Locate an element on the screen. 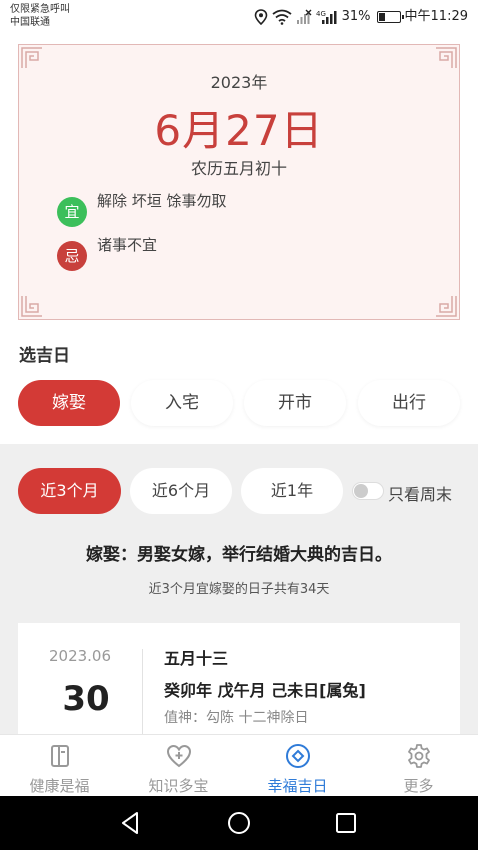  home-icon is located at coordinates (239, 823).